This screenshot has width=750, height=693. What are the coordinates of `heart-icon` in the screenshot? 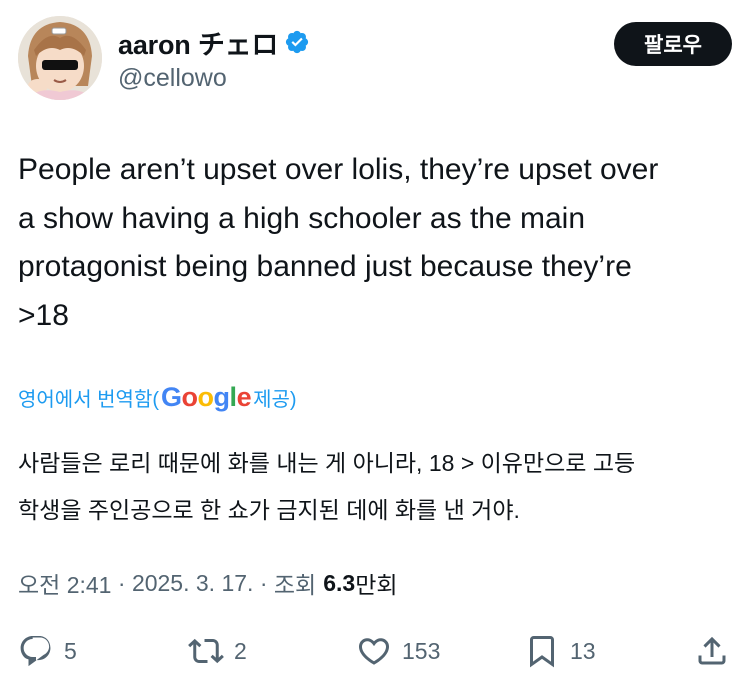 It's located at (374, 651).